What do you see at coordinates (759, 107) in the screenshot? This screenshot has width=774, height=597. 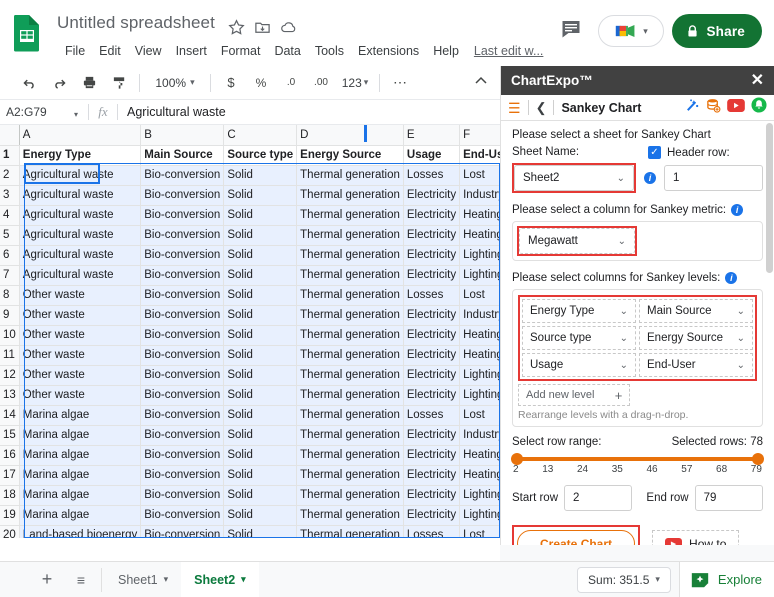 I see `bell-icon` at bounding box center [759, 107].